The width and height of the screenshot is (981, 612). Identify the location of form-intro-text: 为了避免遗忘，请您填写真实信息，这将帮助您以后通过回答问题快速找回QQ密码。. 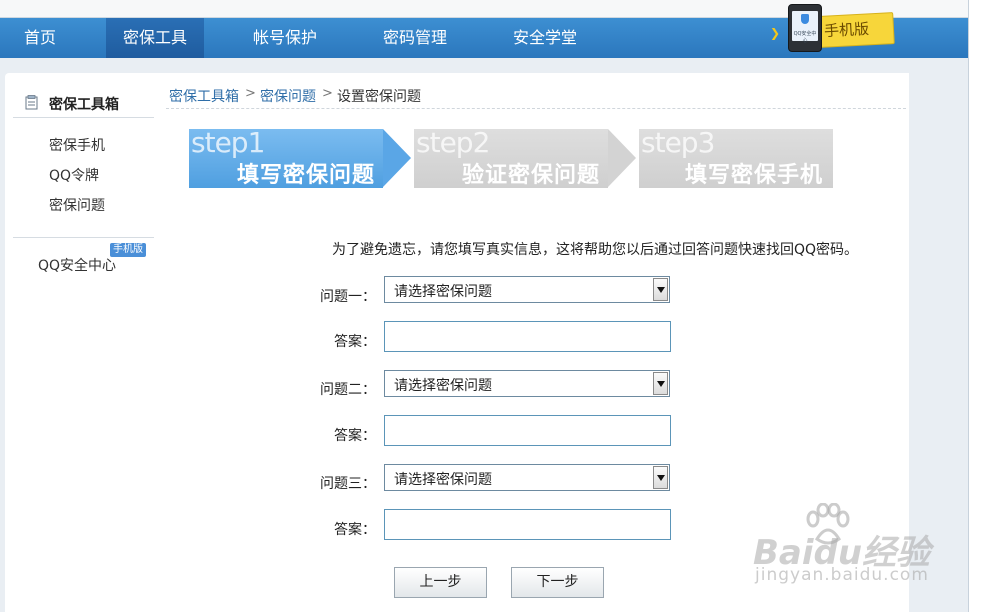
(595, 250).